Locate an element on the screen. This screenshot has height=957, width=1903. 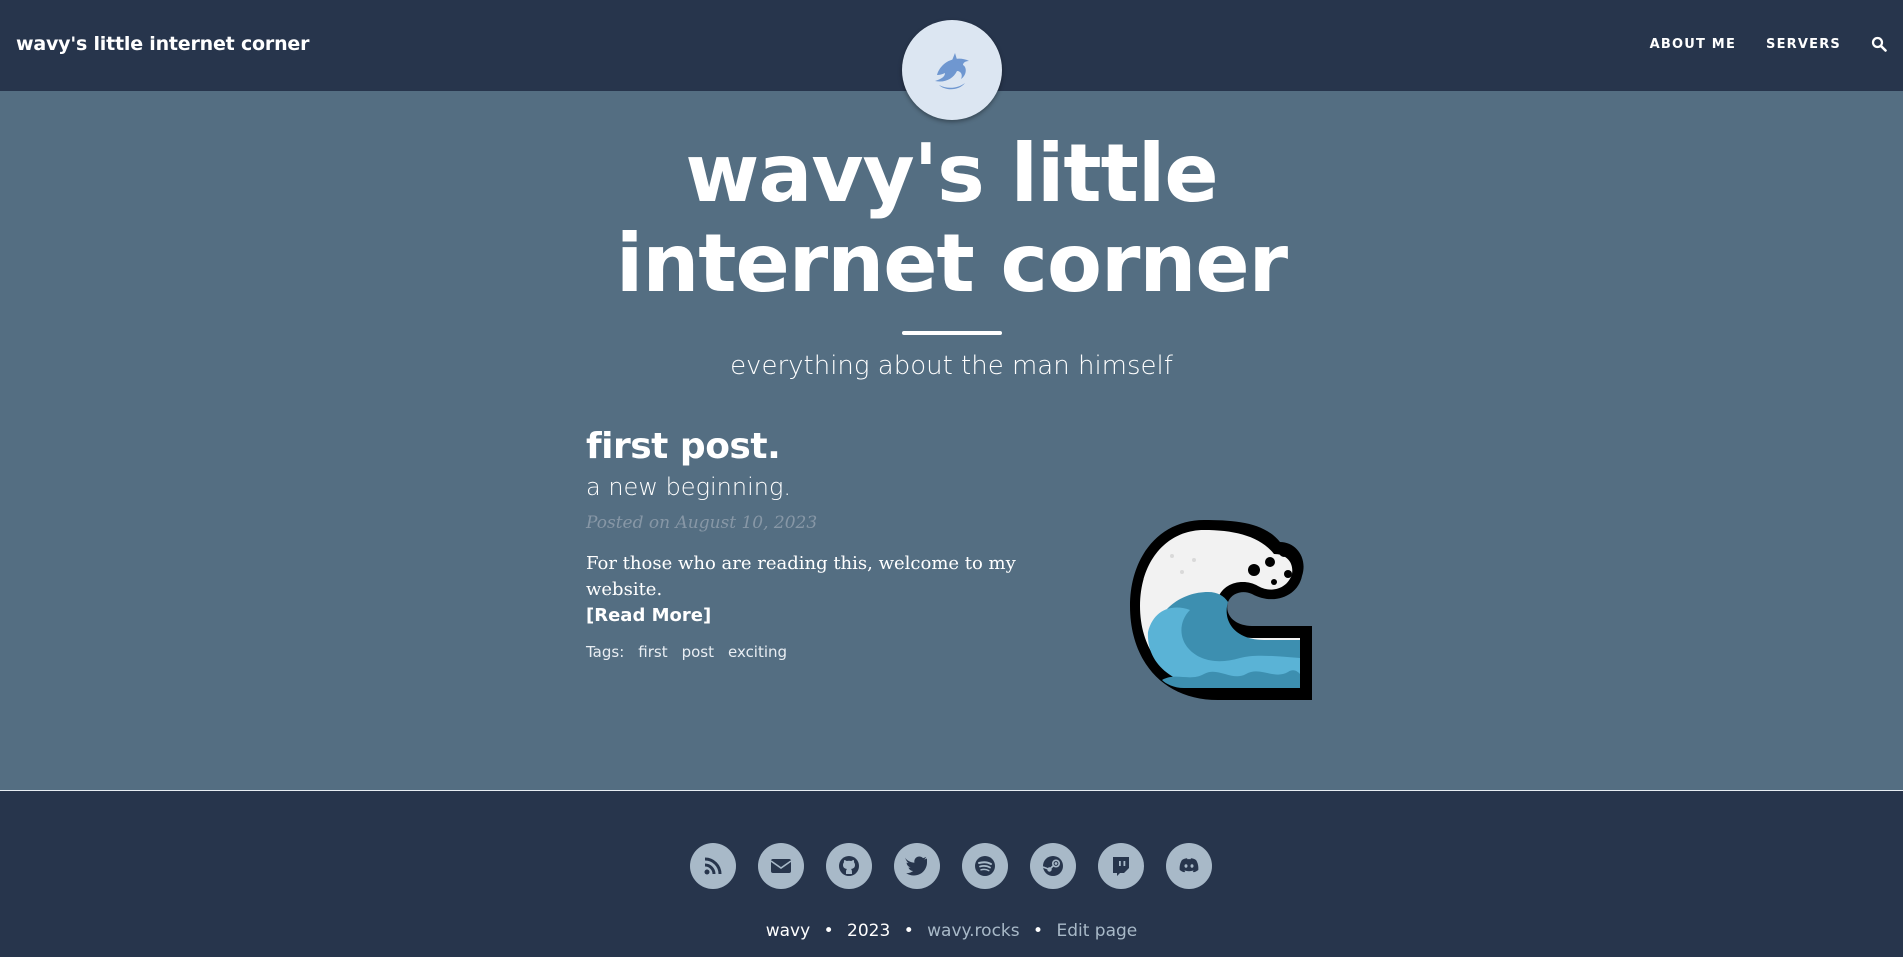
tag-post: post is located at coordinates (698, 652).